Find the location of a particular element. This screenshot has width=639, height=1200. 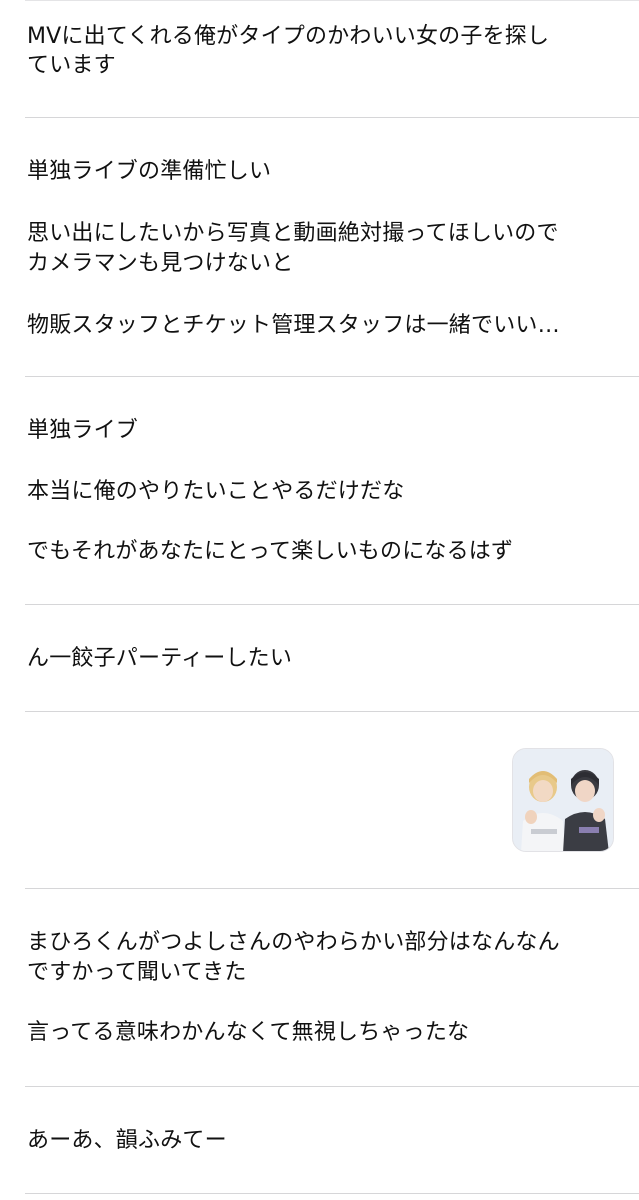

note-text-line: 本当に俺のやりたいことやるだけだな is located at coordinates (216, 491).